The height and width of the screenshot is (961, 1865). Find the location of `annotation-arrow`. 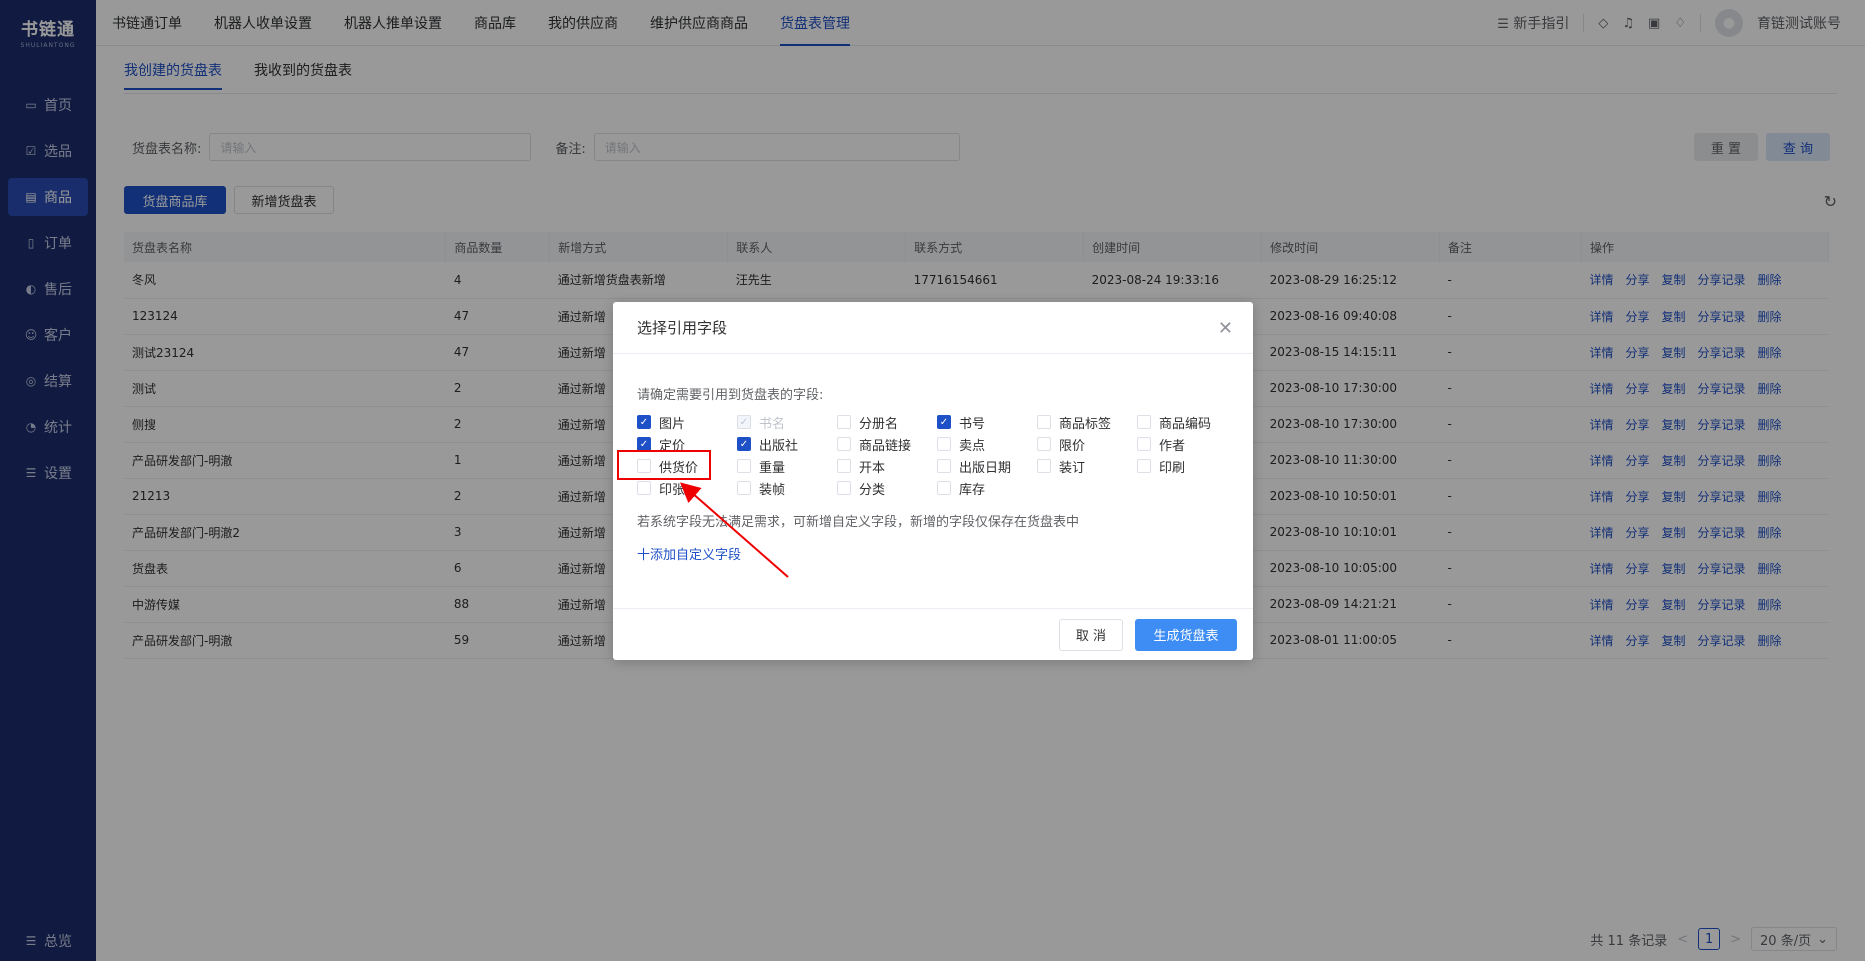

annotation-arrow is located at coordinates (734, 530).